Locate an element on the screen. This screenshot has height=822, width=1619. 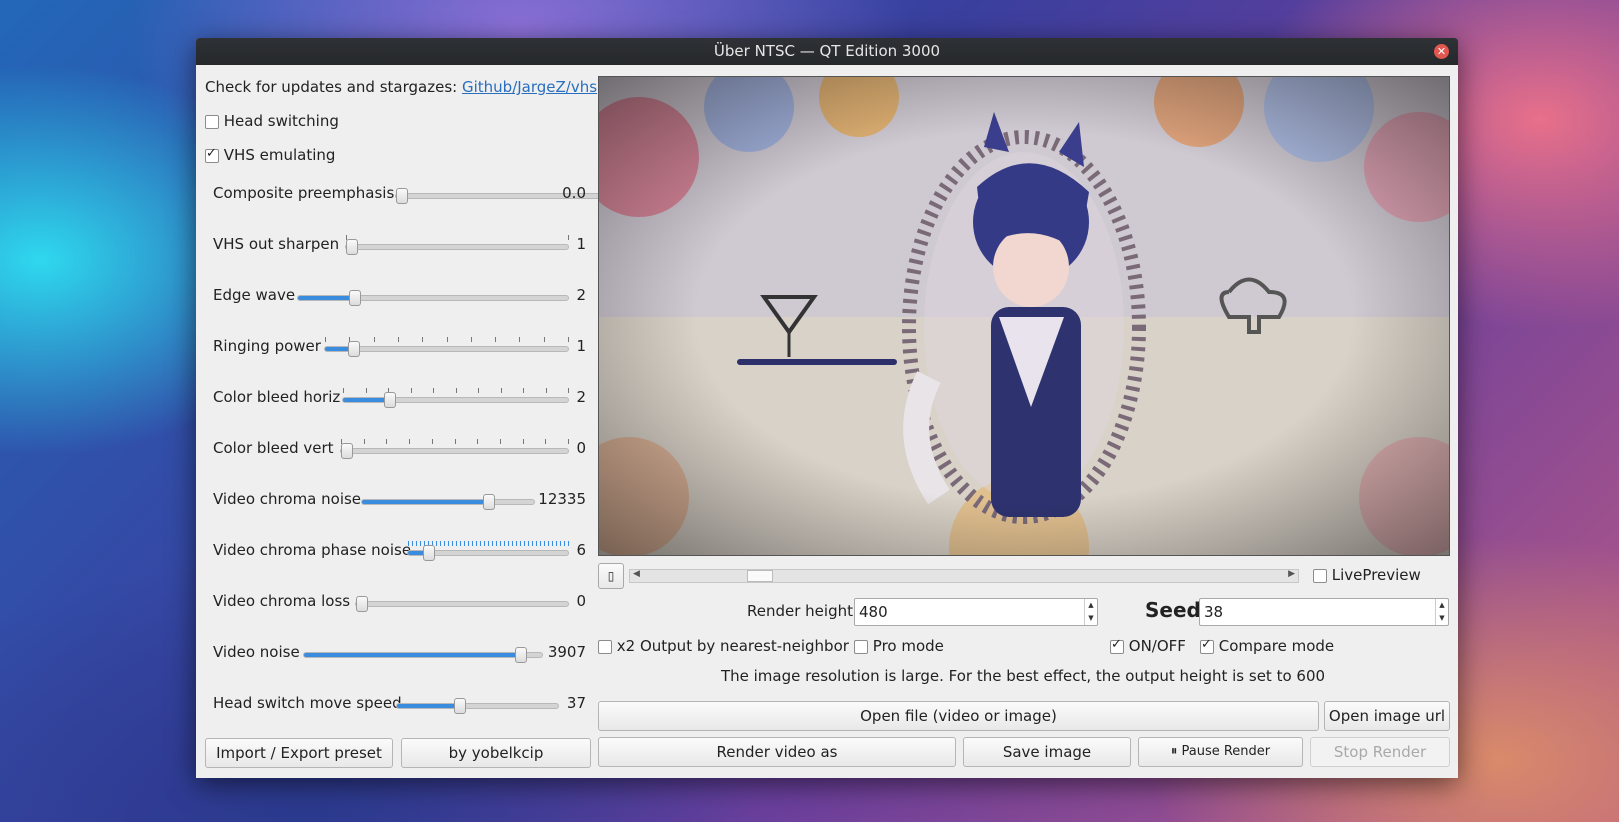
open-file-button: Open file (video or image) is located at coordinates (958, 716).